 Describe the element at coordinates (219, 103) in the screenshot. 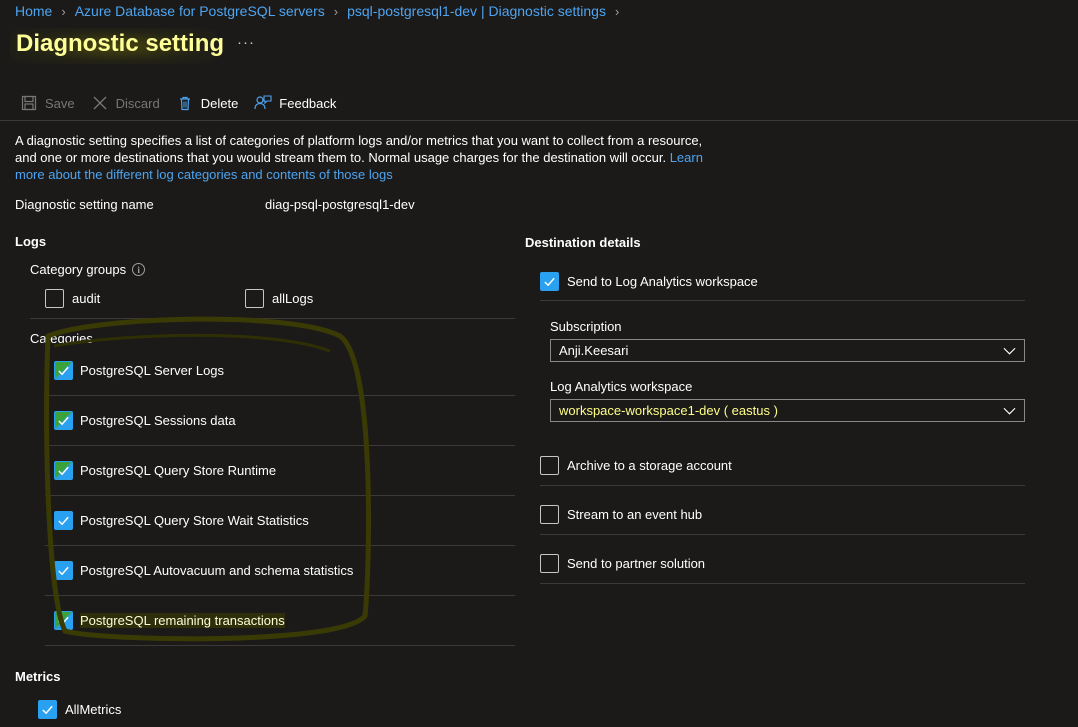

I see `delete-label: Delete` at that location.